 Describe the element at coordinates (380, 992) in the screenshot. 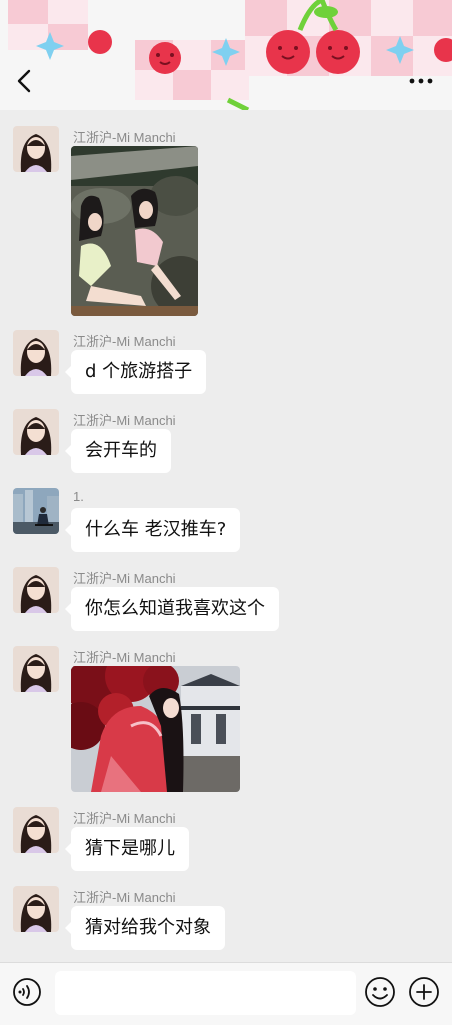

I see `emoji-icon` at that location.